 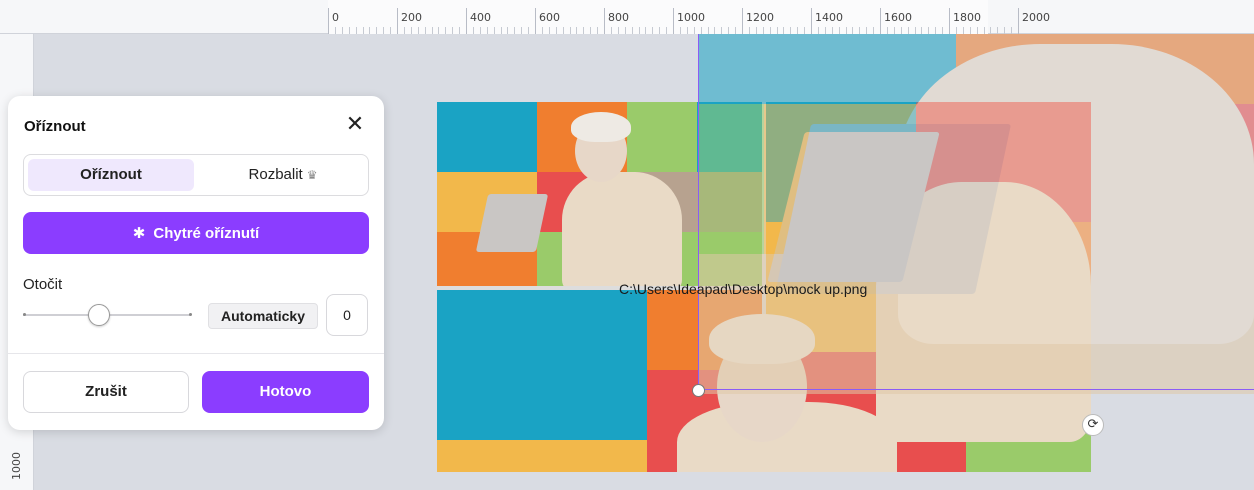 I want to click on cancel-button: Zrušit, so click(x=106, y=392).